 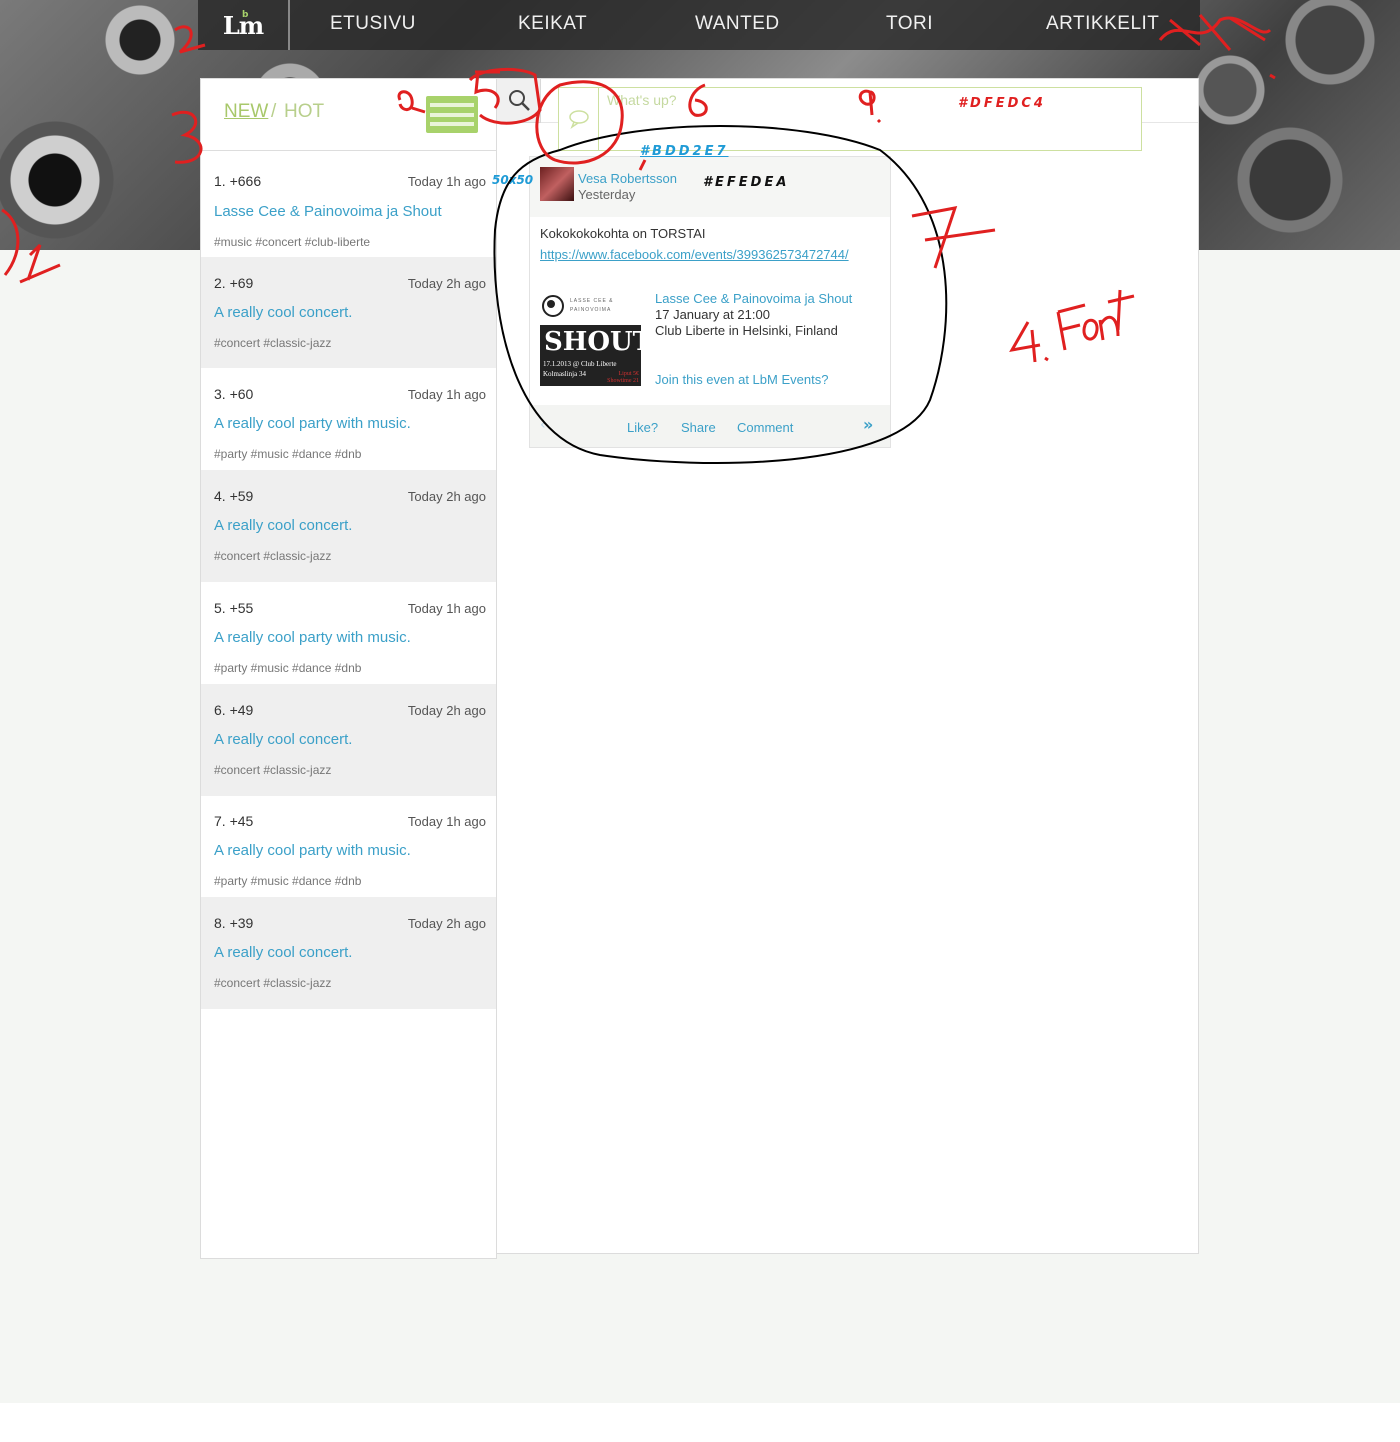 I want to click on nav-wanted: WANTED, so click(x=737, y=24).